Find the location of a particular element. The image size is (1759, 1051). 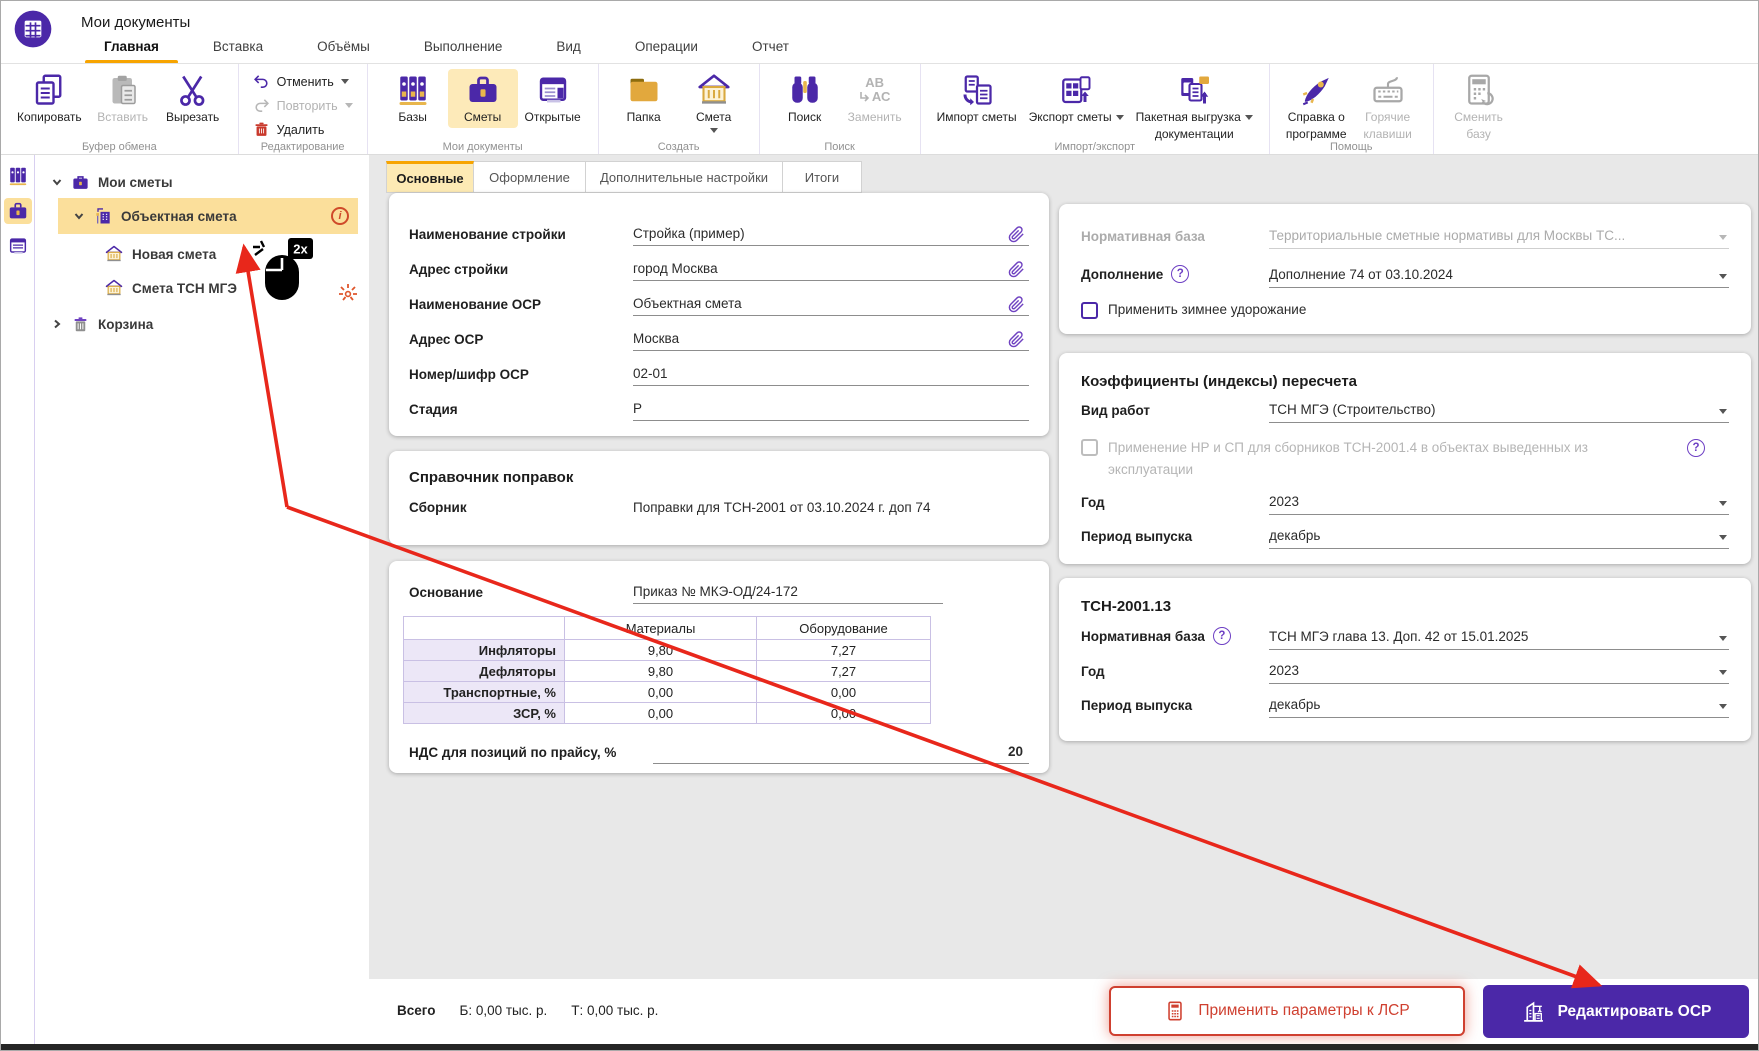

tsn-year-dropdown: 2023 is located at coordinates (1499, 673).